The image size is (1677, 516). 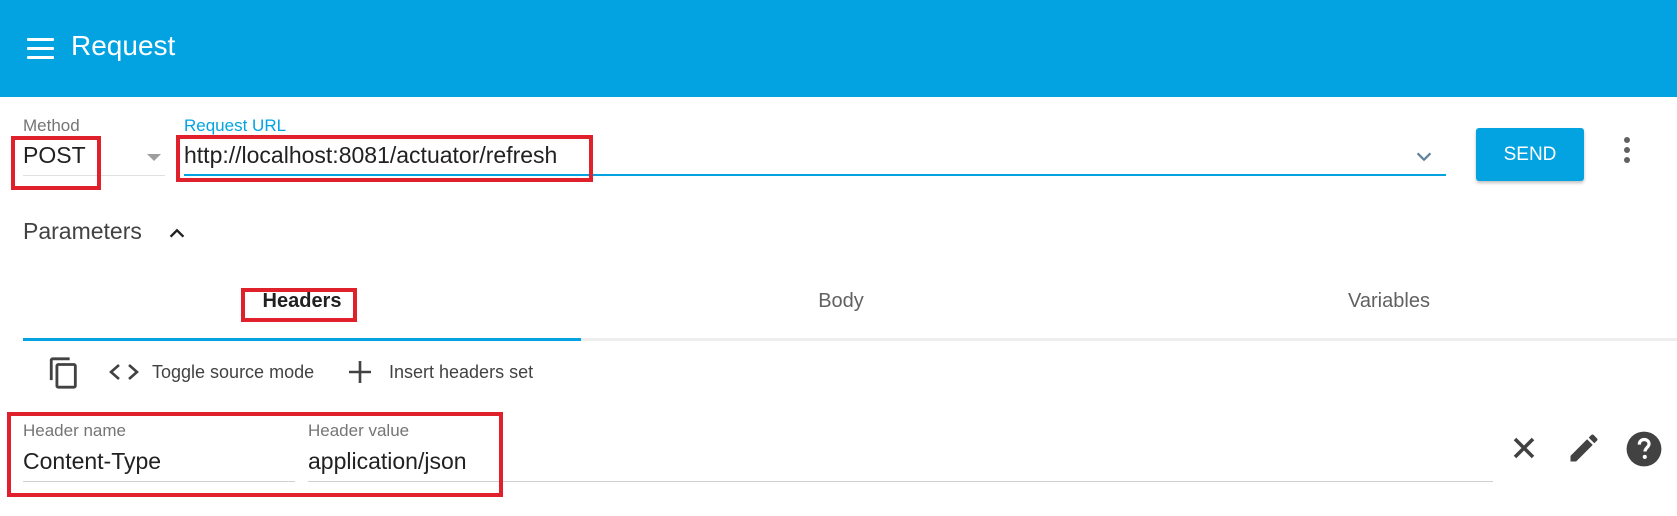 What do you see at coordinates (123, 45) in the screenshot?
I see `page-title: Request` at bounding box center [123, 45].